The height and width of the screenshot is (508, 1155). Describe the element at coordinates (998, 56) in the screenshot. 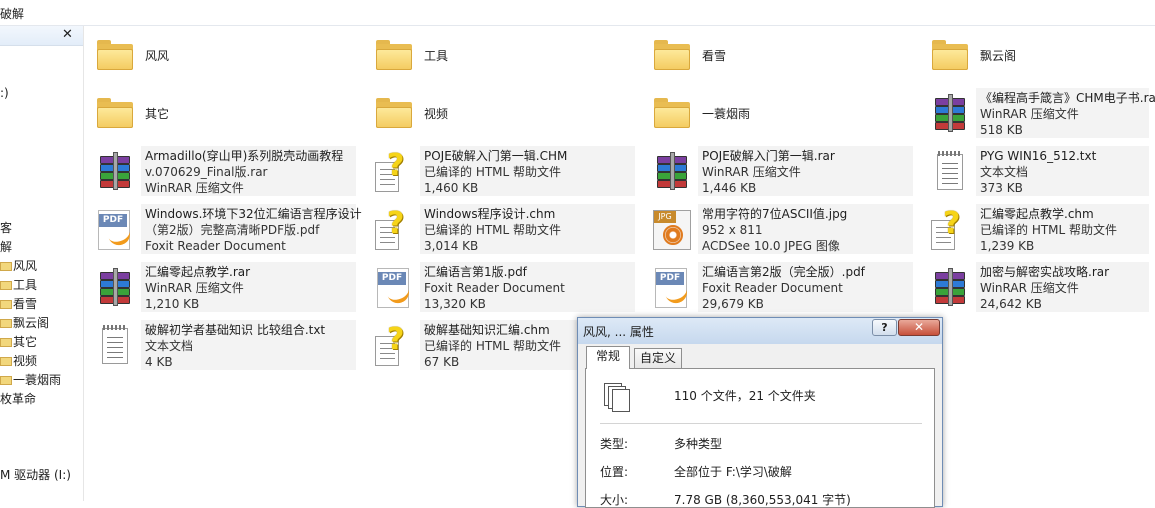

I see `item-text: 飘云阁` at that location.